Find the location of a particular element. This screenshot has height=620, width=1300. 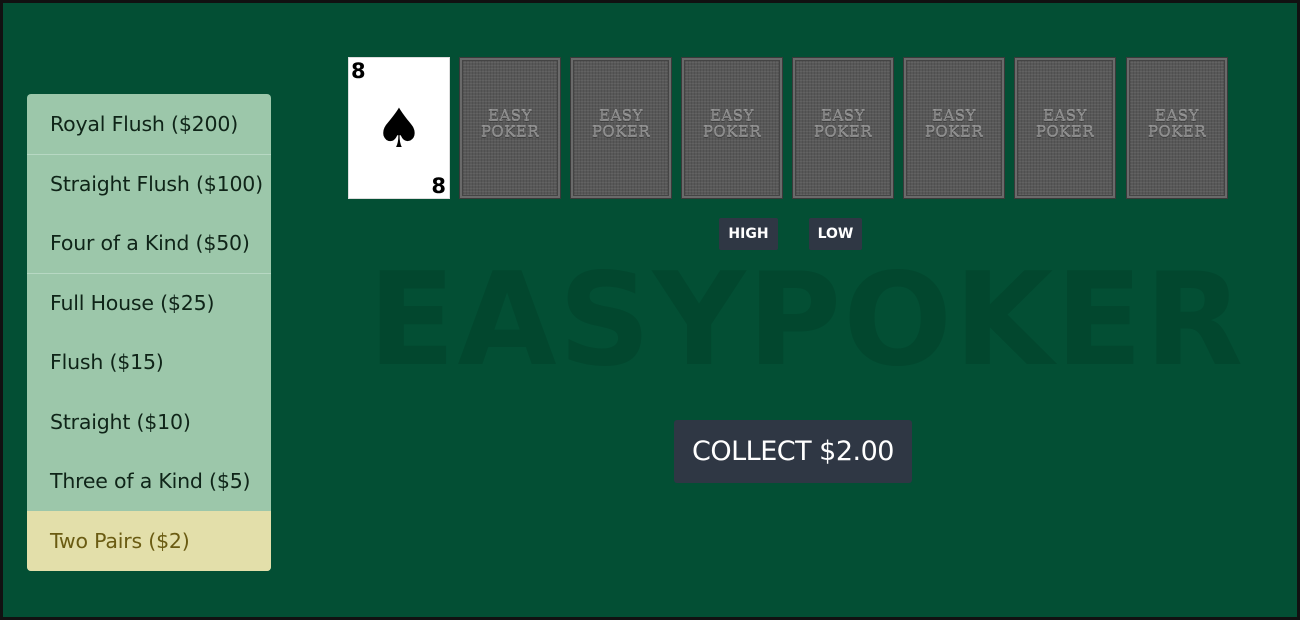

paytable-row-royal-flush: Royal Flush ($200) is located at coordinates (144, 123).